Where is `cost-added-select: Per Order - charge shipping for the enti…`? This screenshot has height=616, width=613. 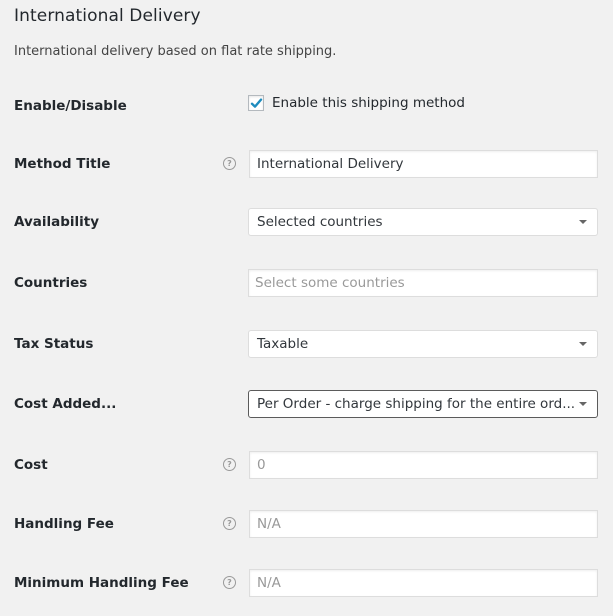
cost-added-select: Per Order - charge shipping for the enti… is located at coordinates (423, 404).